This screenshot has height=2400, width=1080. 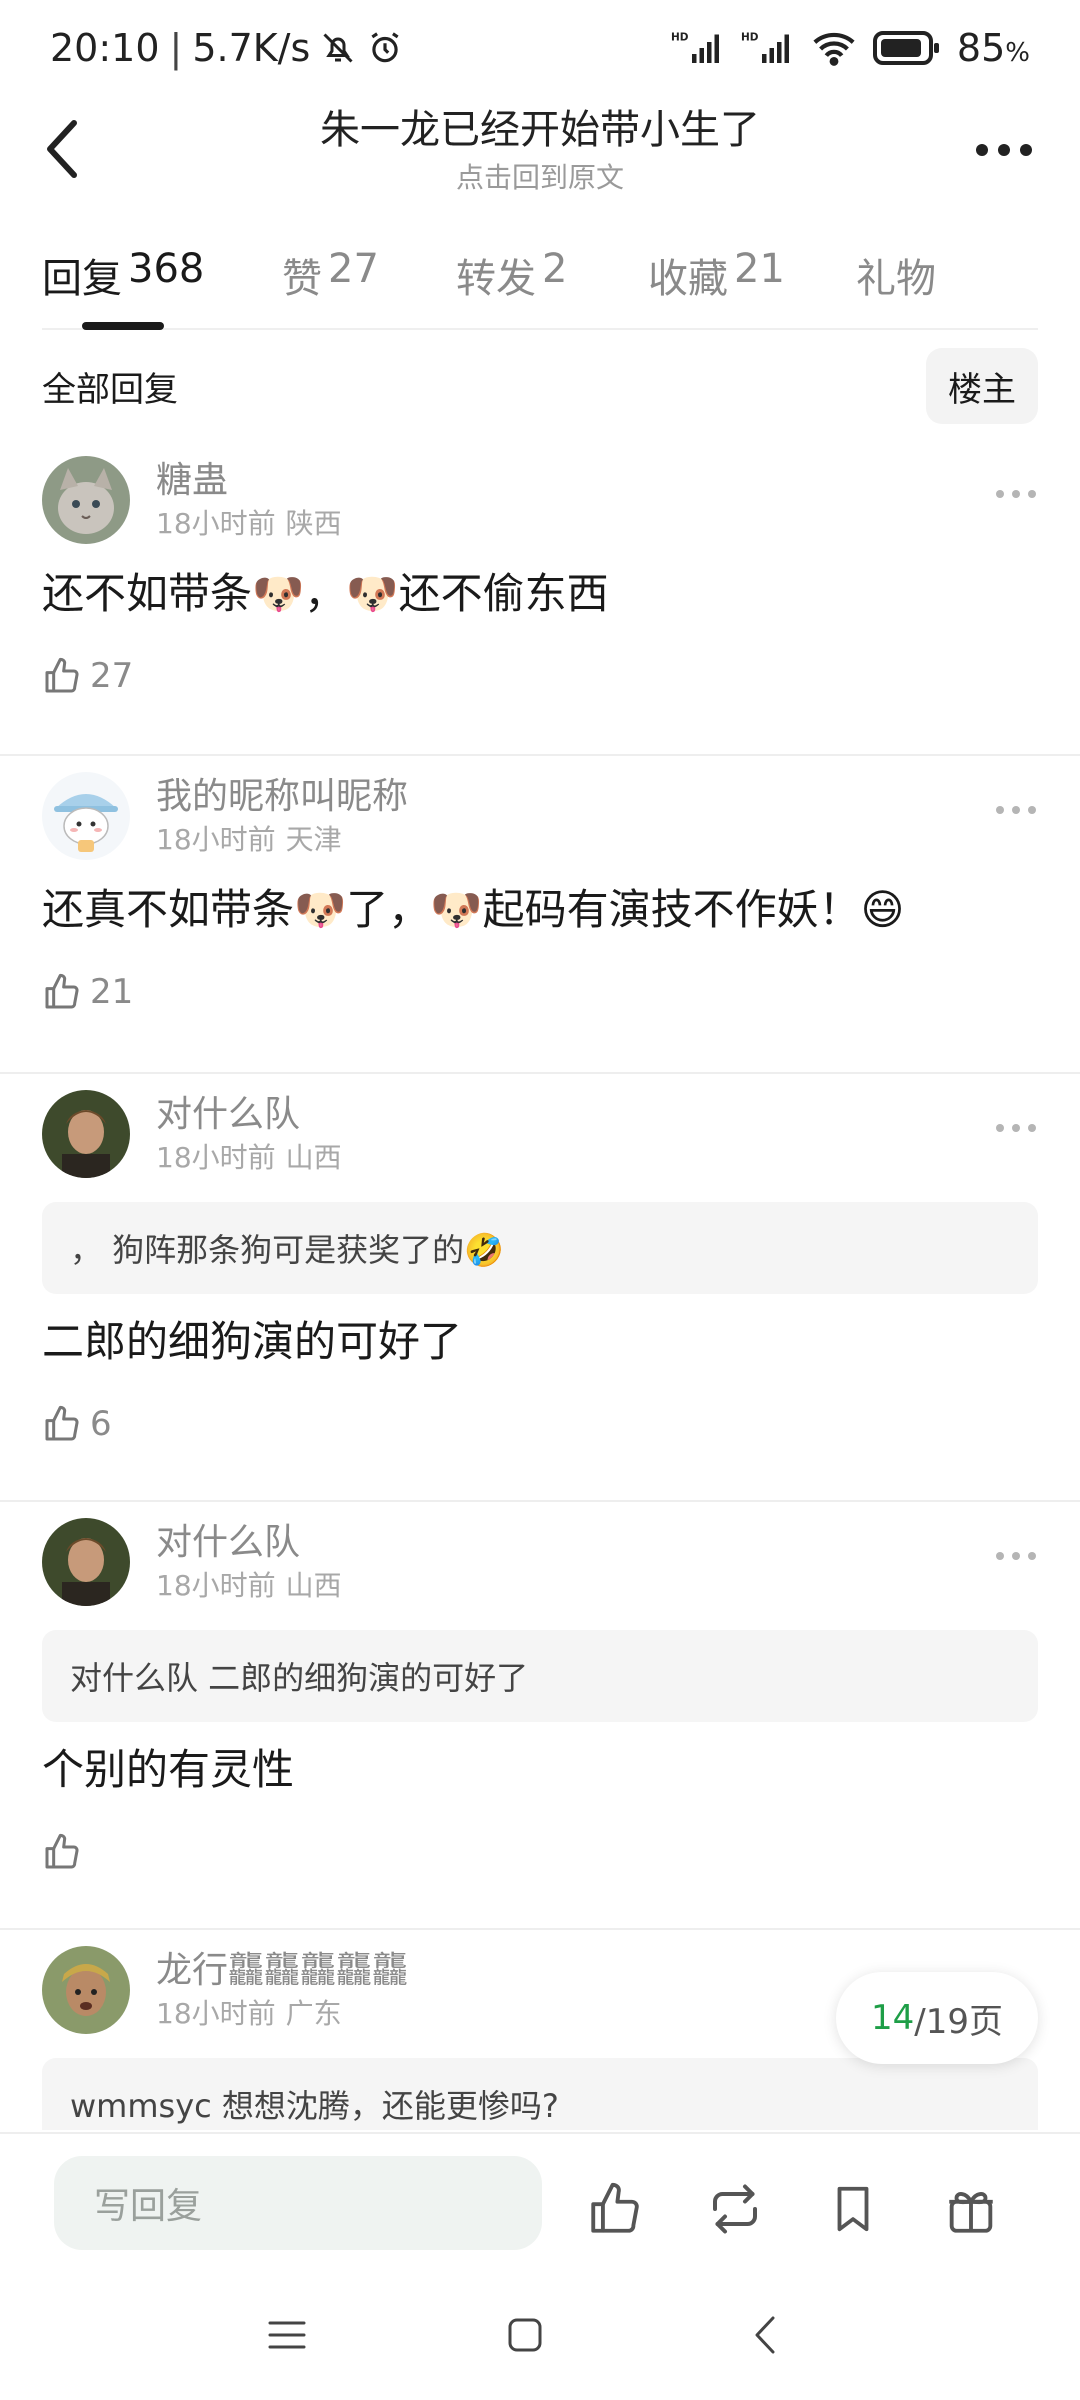 I want to click on alarm-icon, so click(x=385, y=48).